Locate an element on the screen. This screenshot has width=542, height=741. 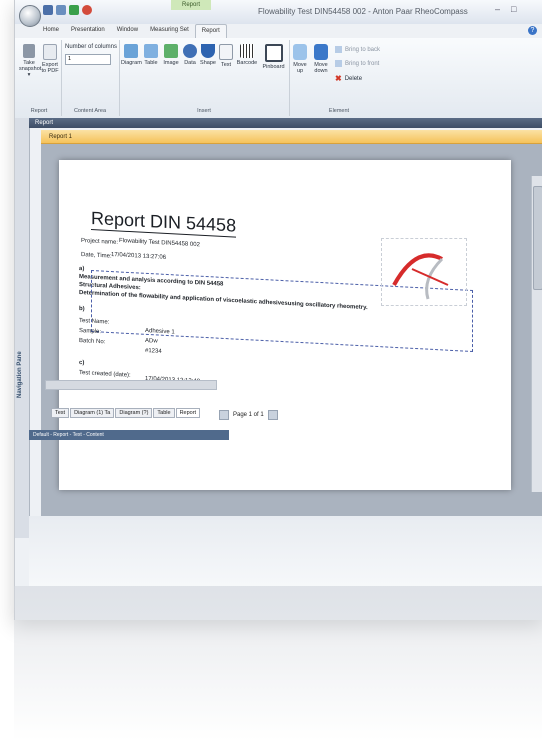
image-icon is located at coordinates (171, 51).